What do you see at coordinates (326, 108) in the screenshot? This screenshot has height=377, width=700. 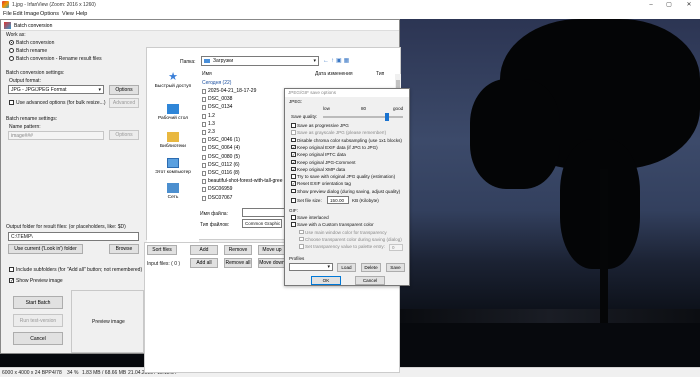 I see `quality-low-label: low` at bounding box center [326, 108].